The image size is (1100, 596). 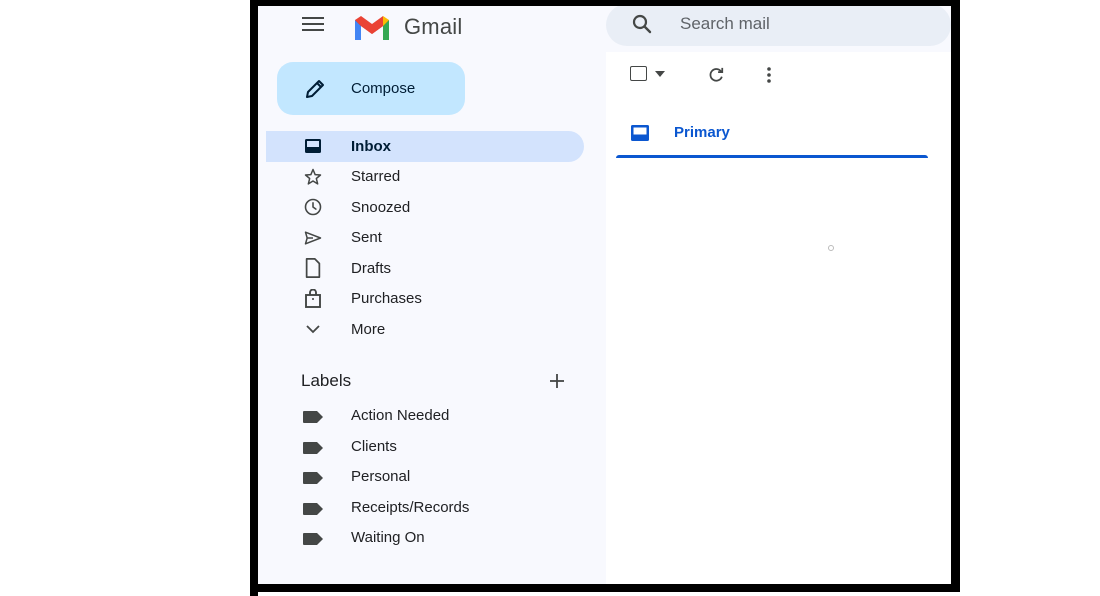 I want to click on create-label-button, so click(x=557, y=381).